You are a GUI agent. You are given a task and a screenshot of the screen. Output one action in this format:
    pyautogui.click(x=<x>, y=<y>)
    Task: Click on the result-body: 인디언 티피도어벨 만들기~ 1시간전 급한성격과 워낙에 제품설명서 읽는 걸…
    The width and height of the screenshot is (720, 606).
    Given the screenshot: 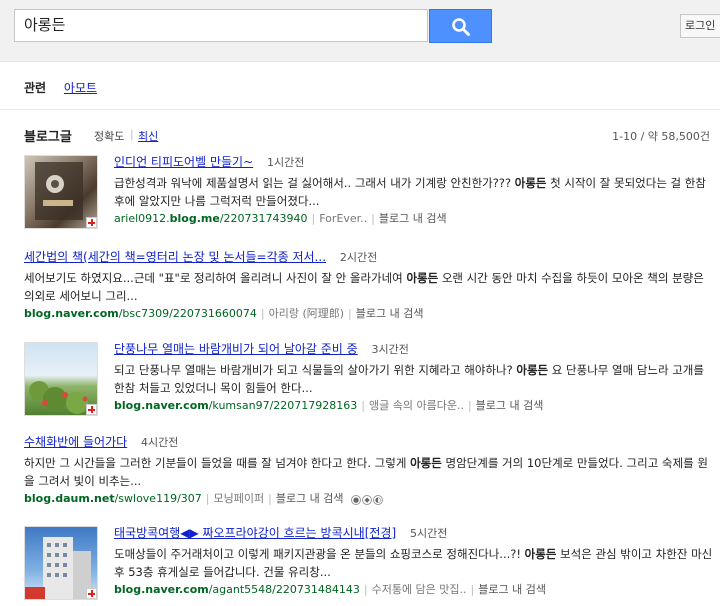 What is the action you would take?
    pyautogui.click(x=414, y=190)
    